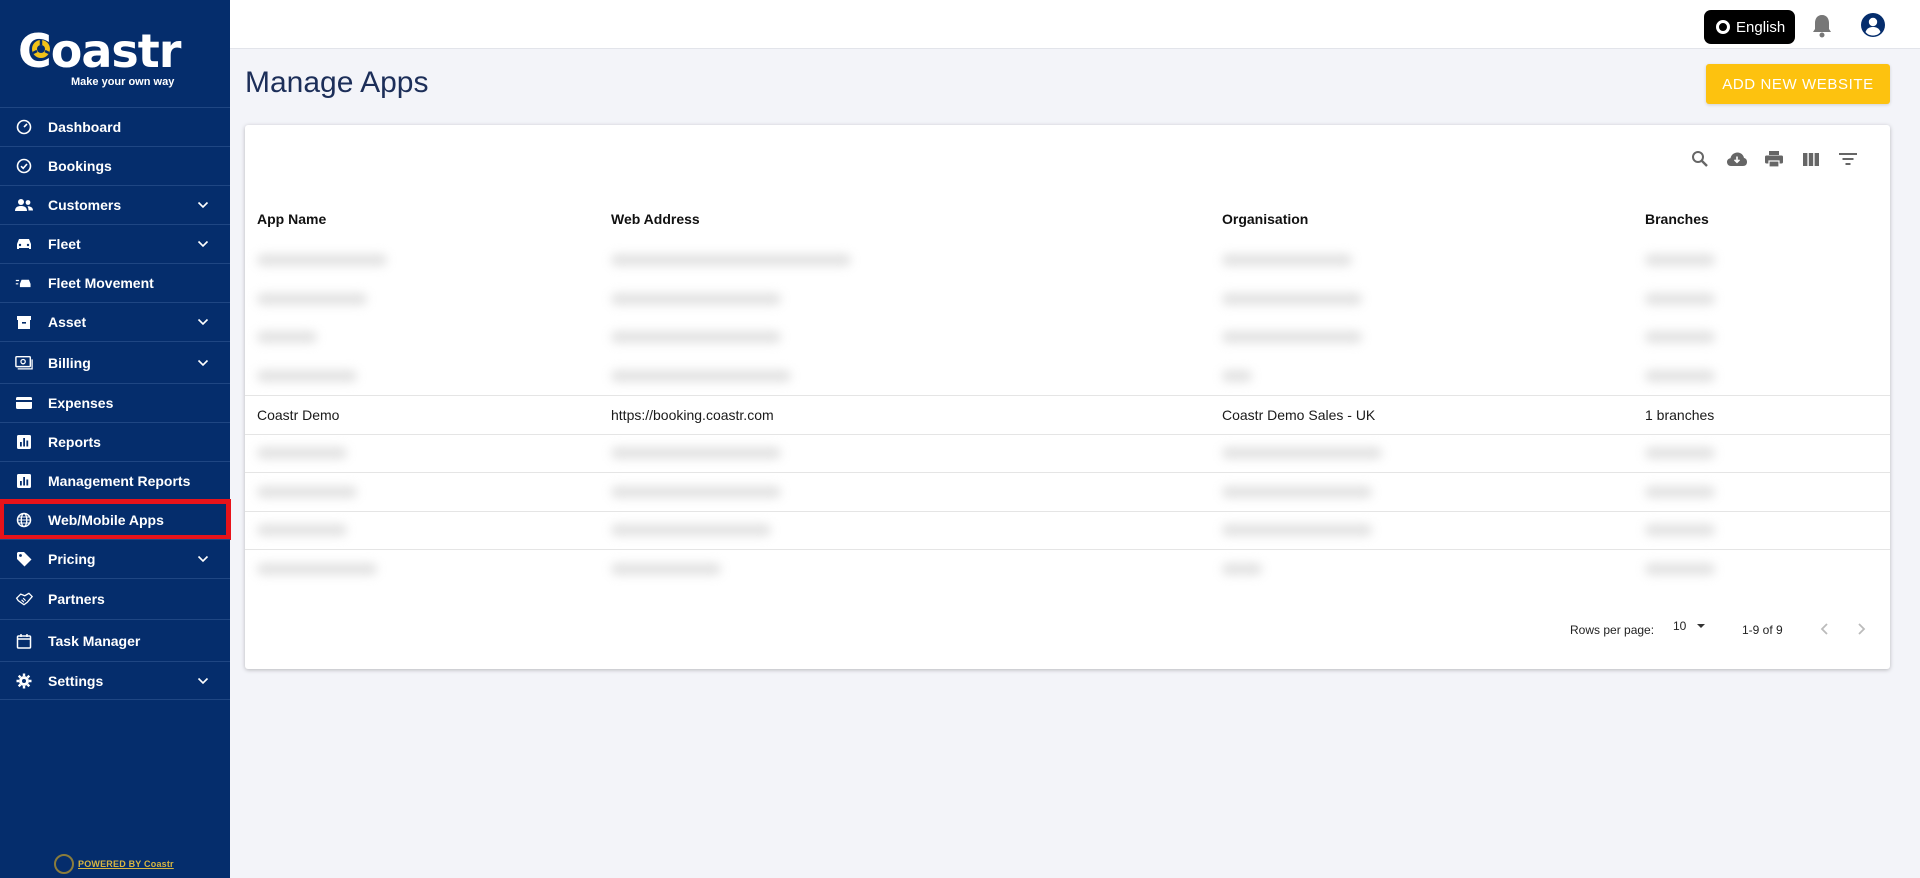  I want to click on language-icon, so click(1723, 27).